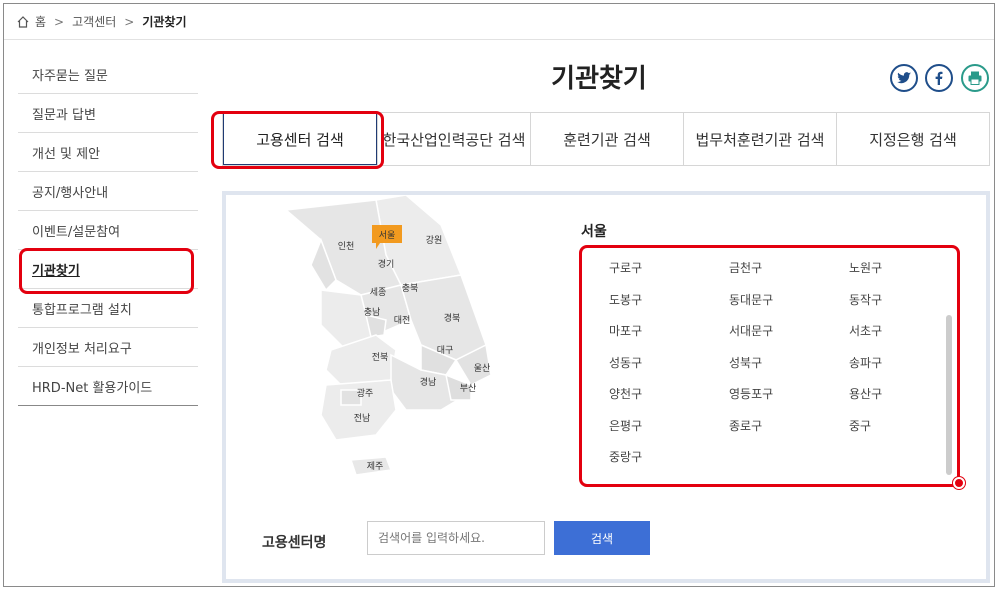  I want to click on map-label-incheon: 인천, so click(346, 246).